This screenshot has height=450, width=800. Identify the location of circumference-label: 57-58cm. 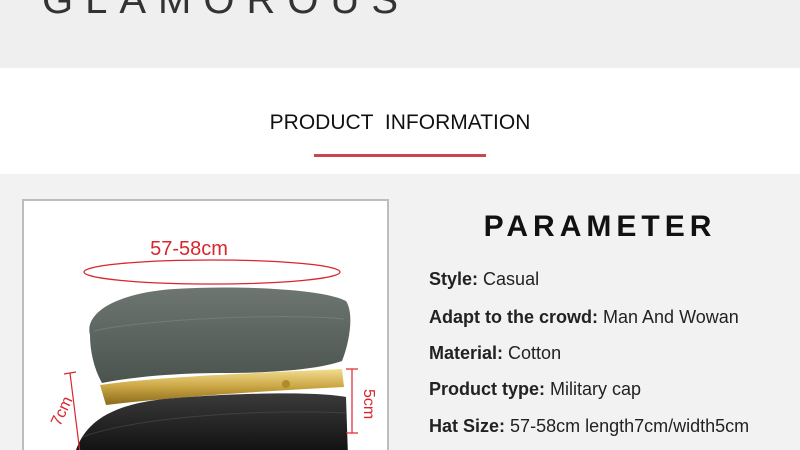
(189, 249).